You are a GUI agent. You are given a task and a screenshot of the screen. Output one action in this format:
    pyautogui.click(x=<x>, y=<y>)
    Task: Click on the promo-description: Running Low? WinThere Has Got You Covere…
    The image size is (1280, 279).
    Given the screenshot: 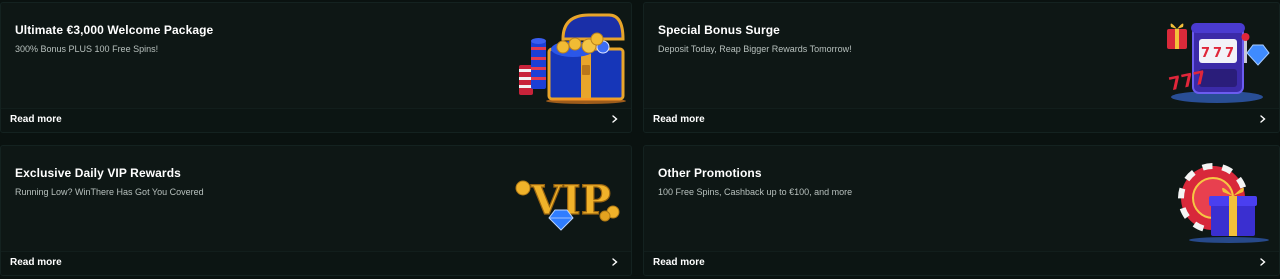 What is the action you would take?
    pyautogui.click(x=109, y=192)
    